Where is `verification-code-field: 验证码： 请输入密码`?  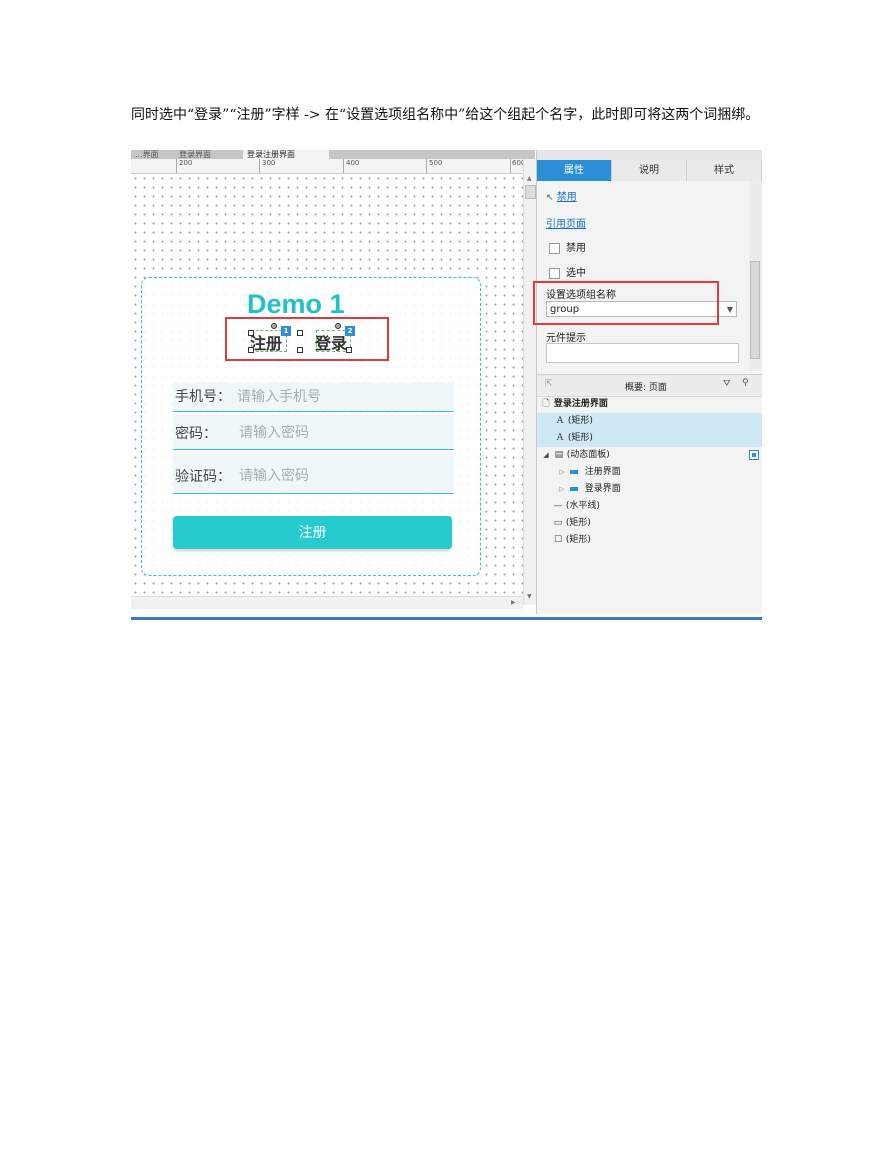 verification-code-field: 验证码： 请输入密码 is located at coordinates (313, 473).